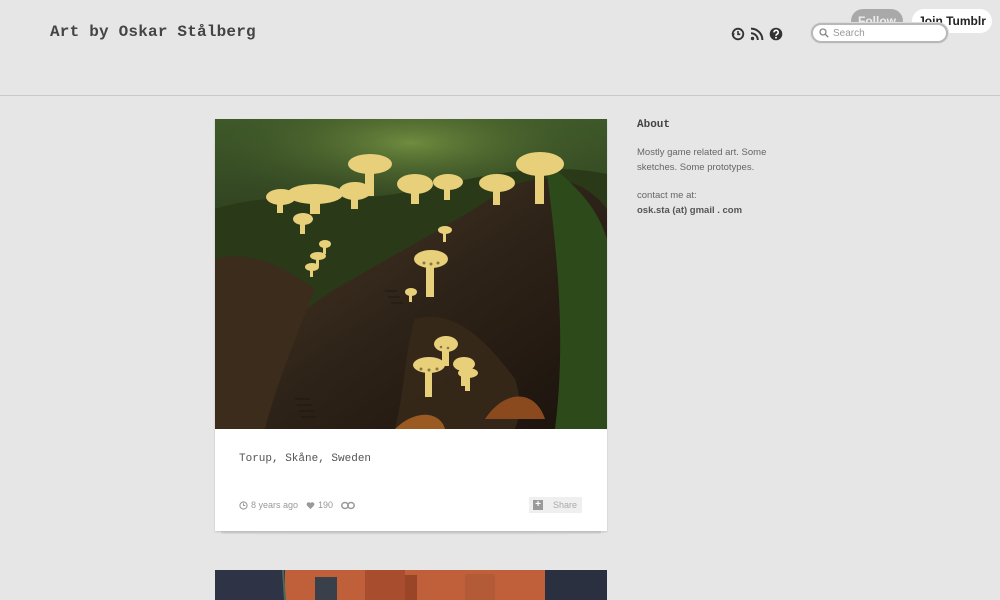  Describe the element at coordinates (824, 33) in the screenshot. I see `search-icon` at that location.